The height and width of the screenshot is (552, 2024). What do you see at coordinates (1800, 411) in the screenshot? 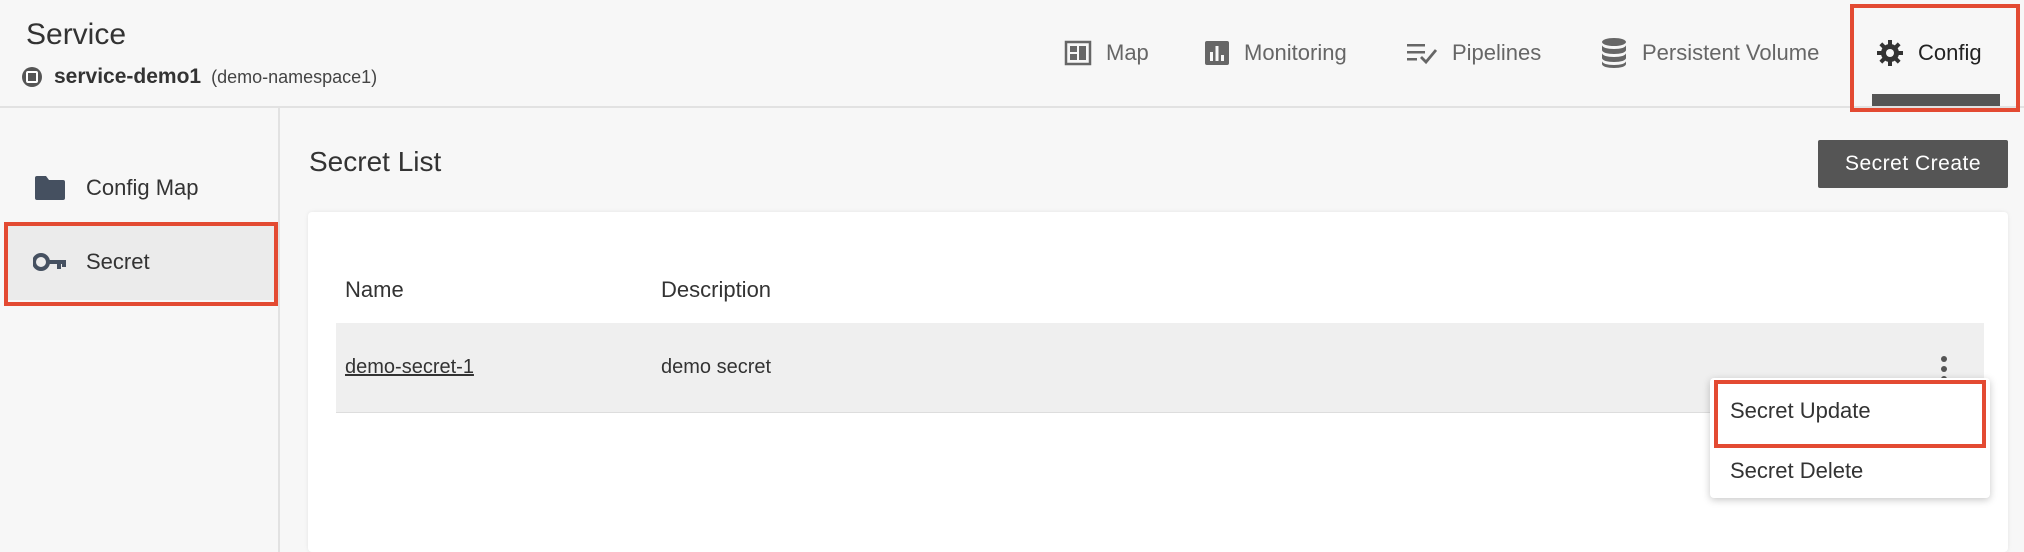
I see `menu-item-secret-update: Secret Update` at bounding box center [1800, 411].